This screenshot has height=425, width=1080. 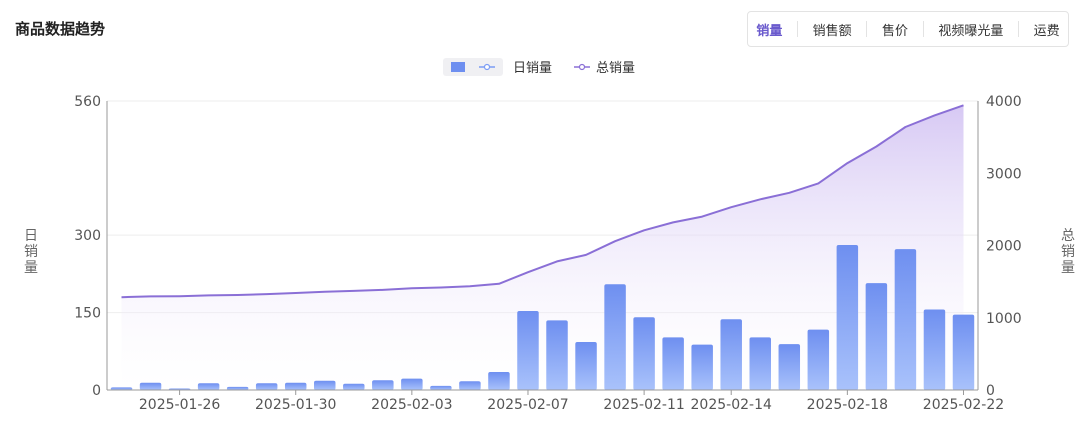 What do you see at coordinates (87, 236) in the screenshot?
I see `left-tick-label: 300` at bounding box center [87, 236].